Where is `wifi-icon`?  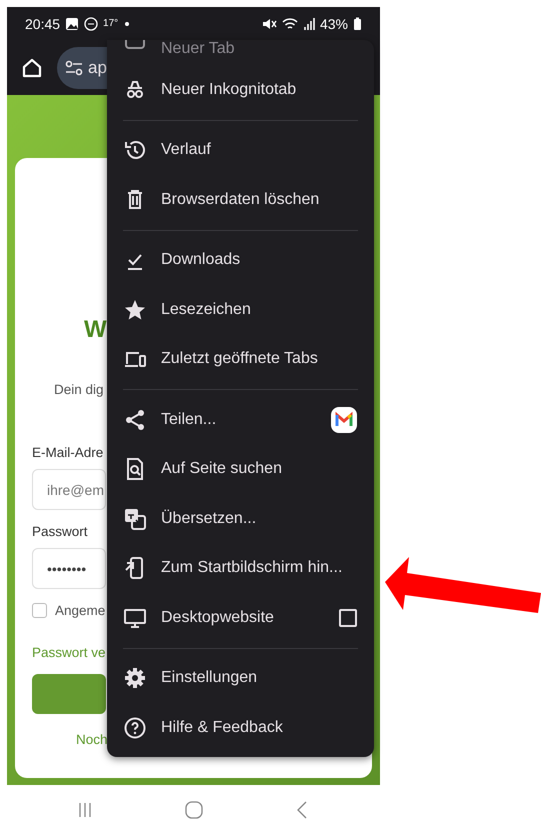 wifi-icon is located at coordinates (290, 23).